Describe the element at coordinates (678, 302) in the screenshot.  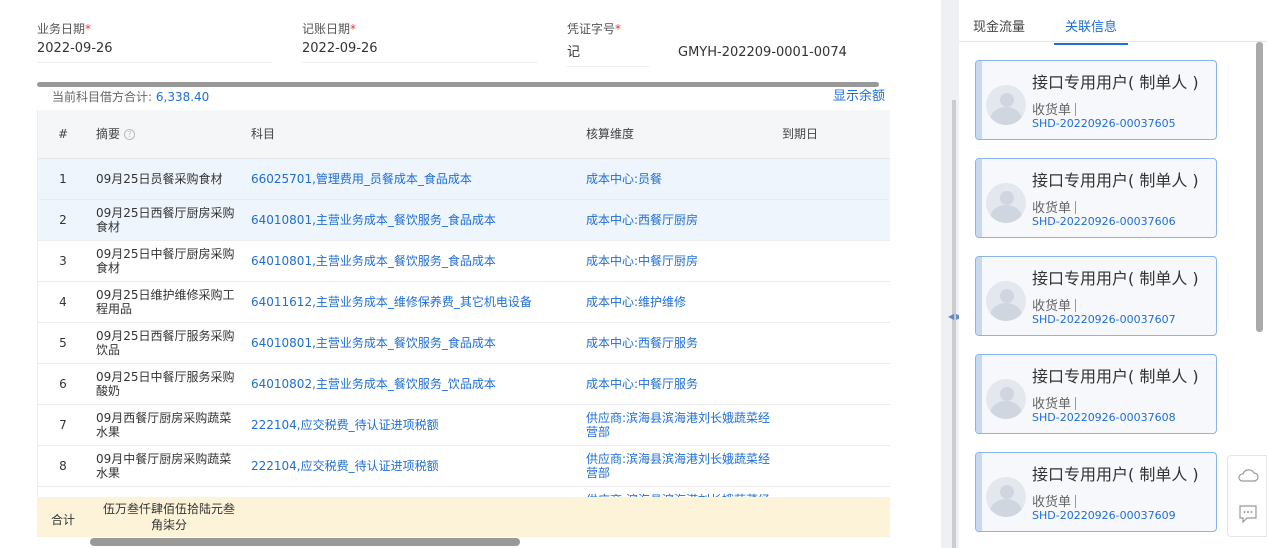
I see `row-dimension: 成本中心:维护维修` at that location.